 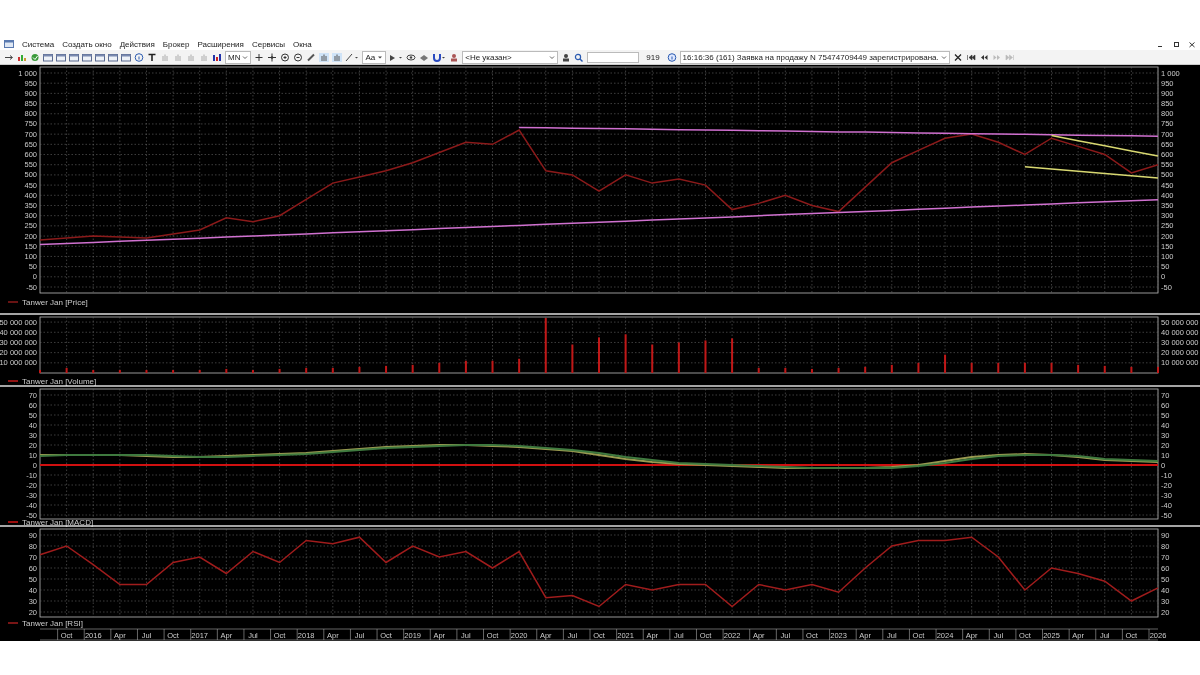 What do you see at coordinates (302, 44) in the screenshot?
I see `menu-item: Окна` at bounding box center [302, 44].